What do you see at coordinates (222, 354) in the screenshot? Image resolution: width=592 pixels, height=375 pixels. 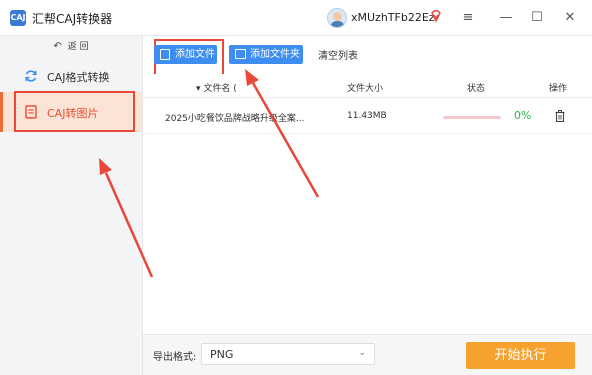 I see `export-format-value: PNG` at bounding box center [222, 354].